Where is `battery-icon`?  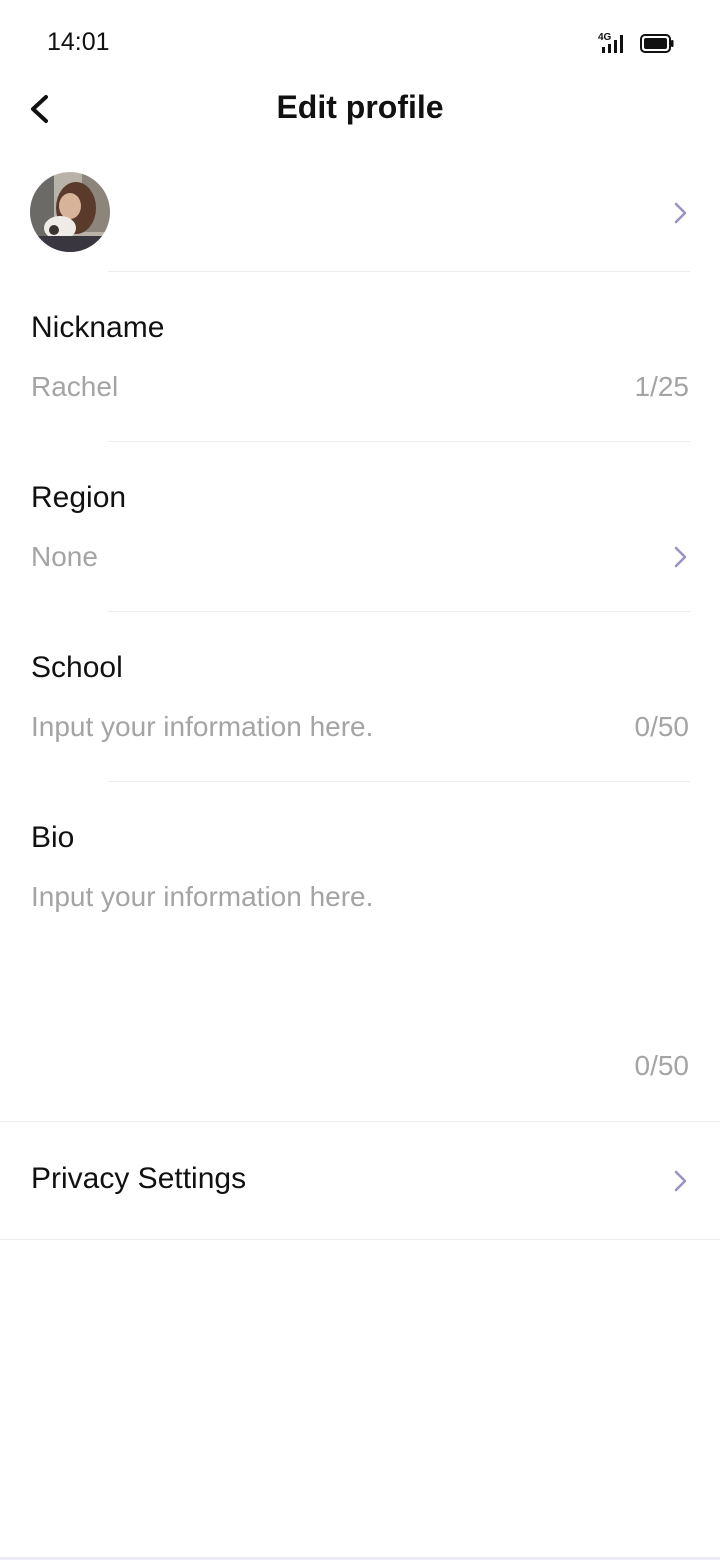 battery-icon is located at coordinates (657, 43).